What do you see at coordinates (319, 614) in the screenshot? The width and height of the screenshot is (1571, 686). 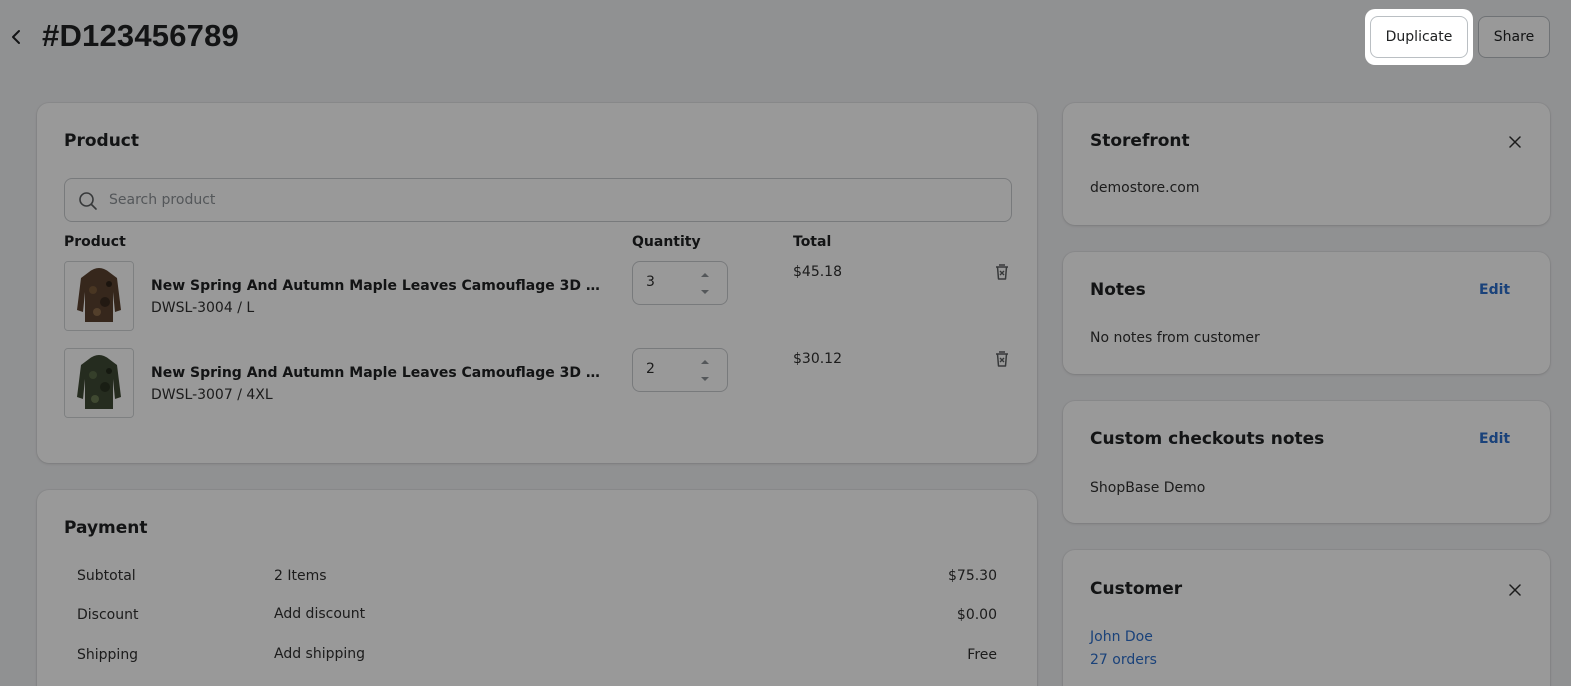 I see `add-discount-link: Add discount` at bounding box center [319, 614].